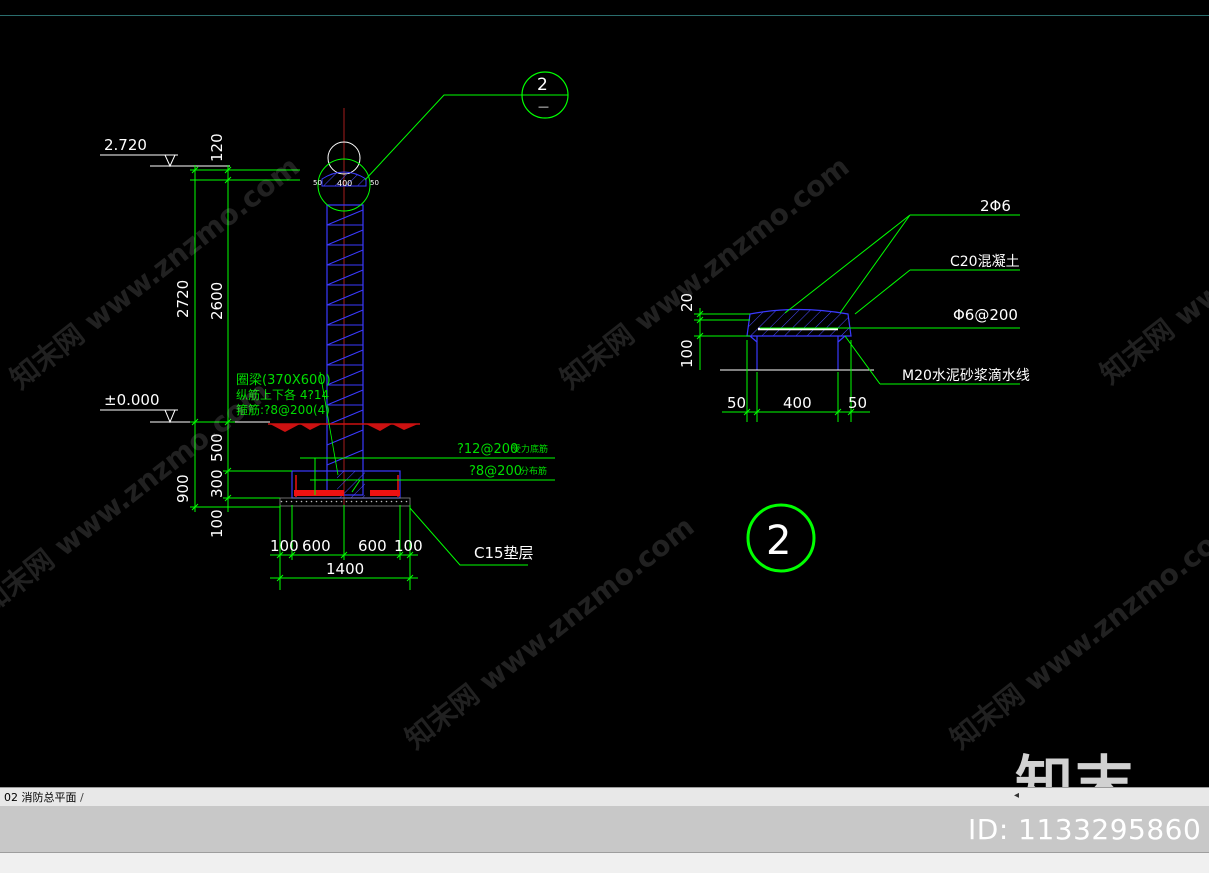 The image size is (1209, 873). I want to click on detail-rebar-main: 2Φ6, so click(995, 206).